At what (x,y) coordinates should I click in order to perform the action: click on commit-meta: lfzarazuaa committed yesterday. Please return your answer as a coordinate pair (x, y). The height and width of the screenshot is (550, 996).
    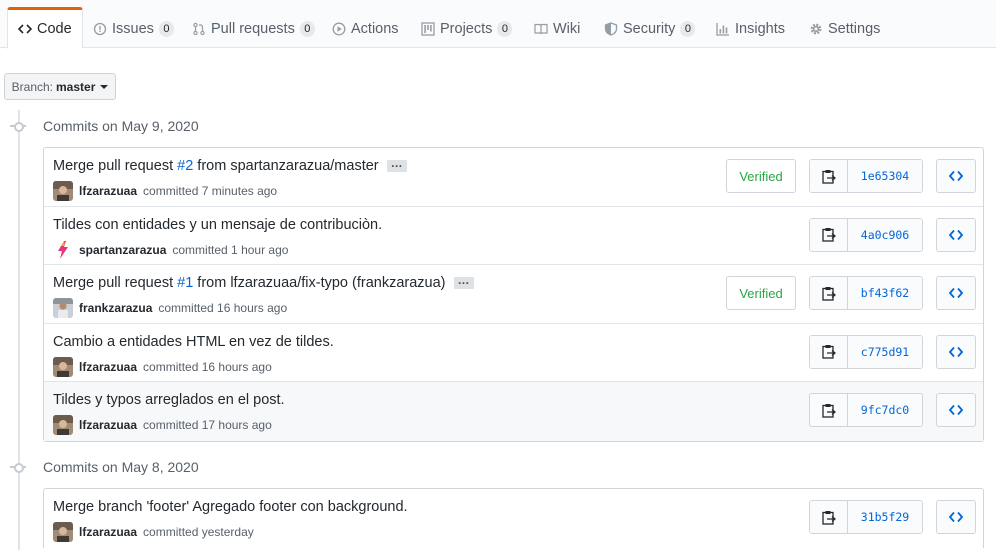
    Looking at the image, I should click on (153, 532).